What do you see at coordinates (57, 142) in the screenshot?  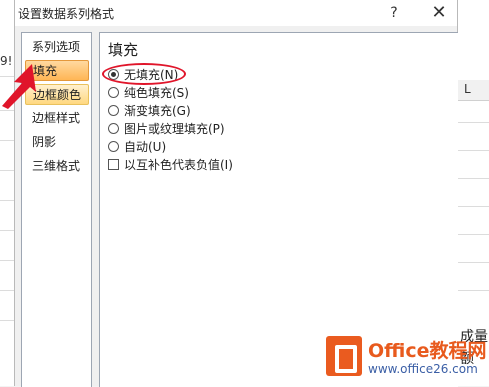 I see `nav-item-shadow: 阴影` at bounding box center [57, 142].